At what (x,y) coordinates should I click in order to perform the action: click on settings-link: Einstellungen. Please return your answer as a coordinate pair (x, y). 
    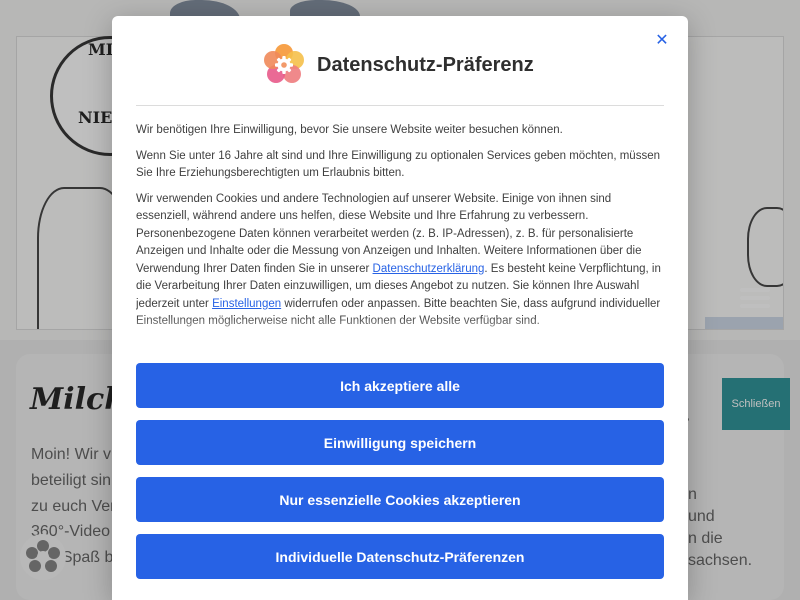
    Looking at the image, I should click on (246, 304).